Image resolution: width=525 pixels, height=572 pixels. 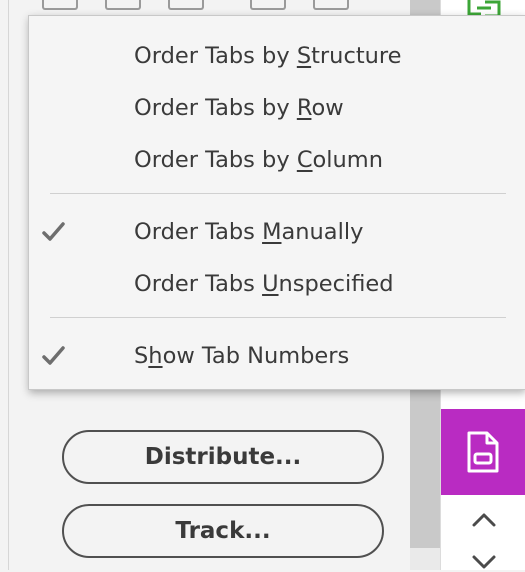 I want to click on menu-item-order-by-structure: Order Tabs by Structure, so click(x=277, y=56).